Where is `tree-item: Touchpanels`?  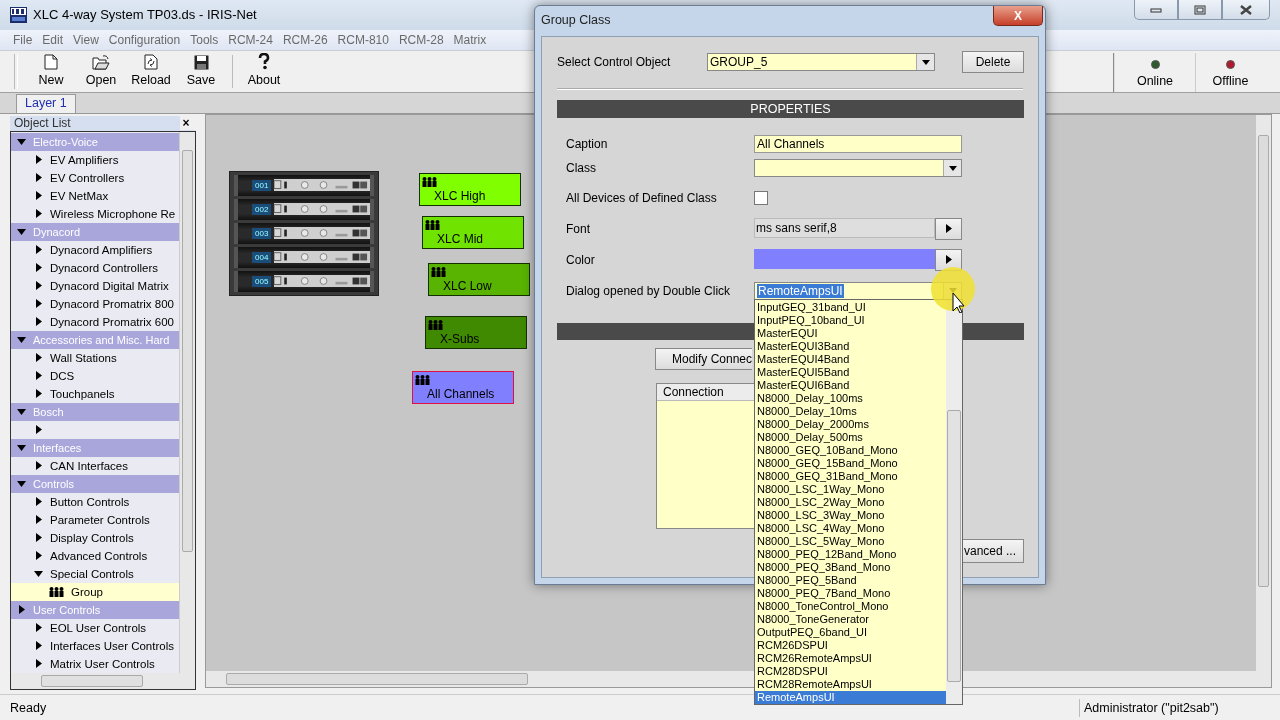
tree-item: Touchpanels is located at coordinates (95, 393).